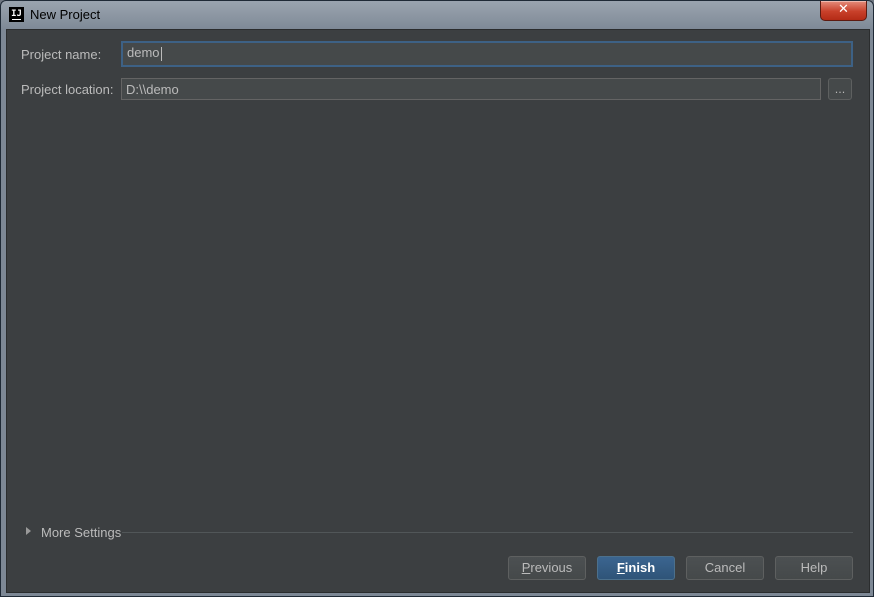 Image resolution: width=874 pixels, height=597 pixels. What do you see at coordinates (67, 89) in the screenshot?
I see `project-location-label: Project location:` at bounding box center [67, 89].